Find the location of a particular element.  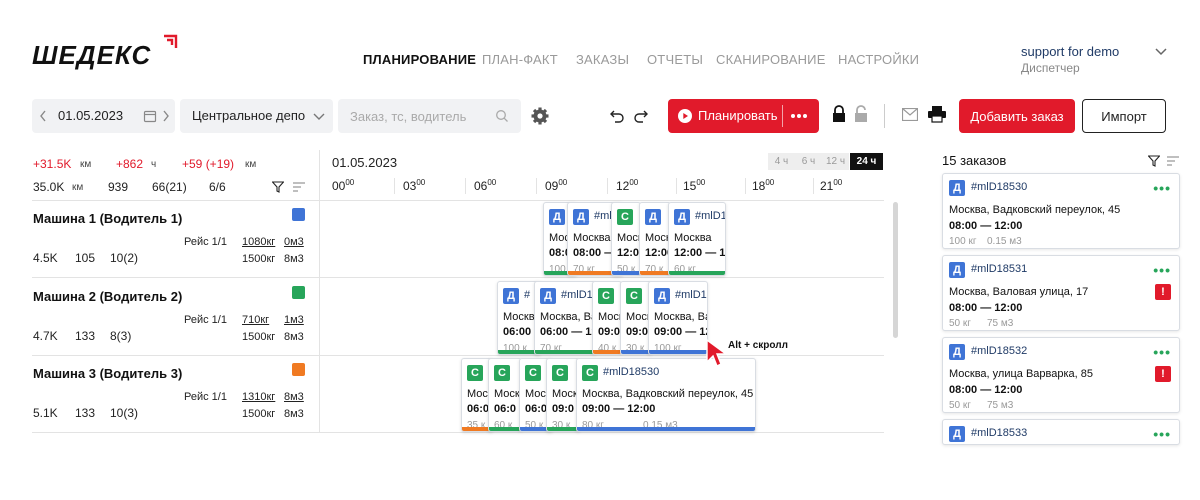

user-name: support for demo is located at coordinates (1070, 51).